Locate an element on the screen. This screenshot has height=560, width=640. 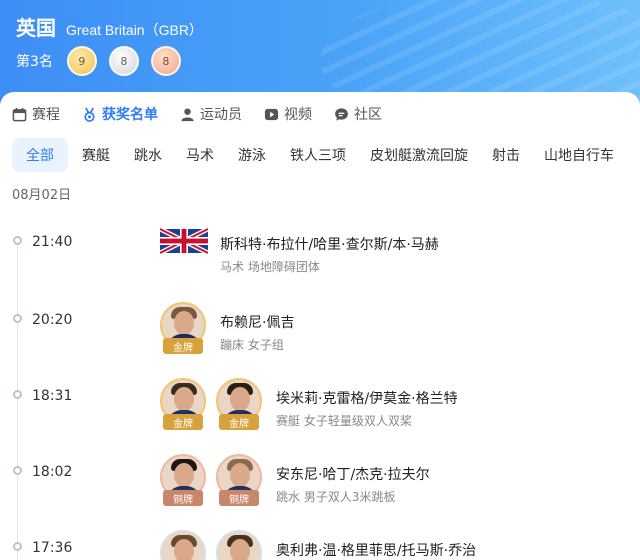
country-title: 英国 Great Britain（GBR） is located at coordinates (109, 26).